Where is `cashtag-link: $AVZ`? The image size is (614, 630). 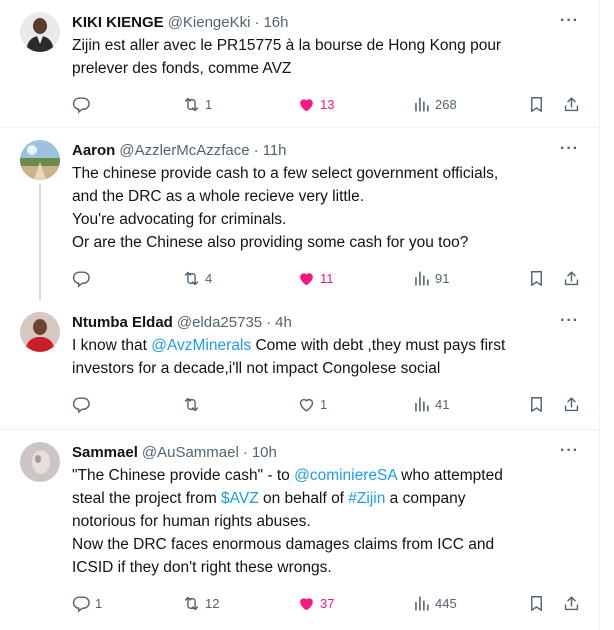
cashtag-link: $AVZ is located at coordinates (240, 498).